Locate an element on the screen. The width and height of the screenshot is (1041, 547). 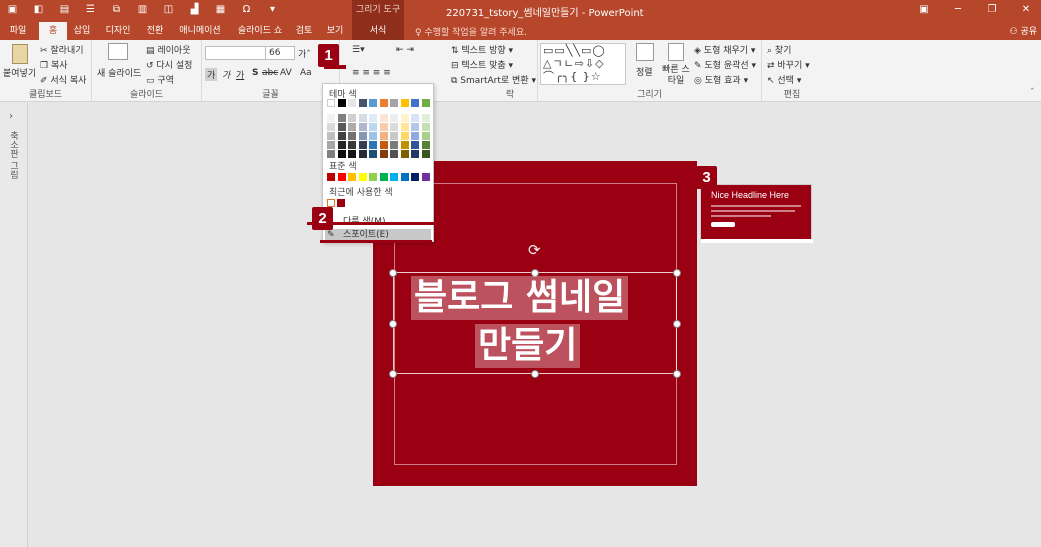
ribbon-display-icon: ▣ is located at coordinates (924, 9).